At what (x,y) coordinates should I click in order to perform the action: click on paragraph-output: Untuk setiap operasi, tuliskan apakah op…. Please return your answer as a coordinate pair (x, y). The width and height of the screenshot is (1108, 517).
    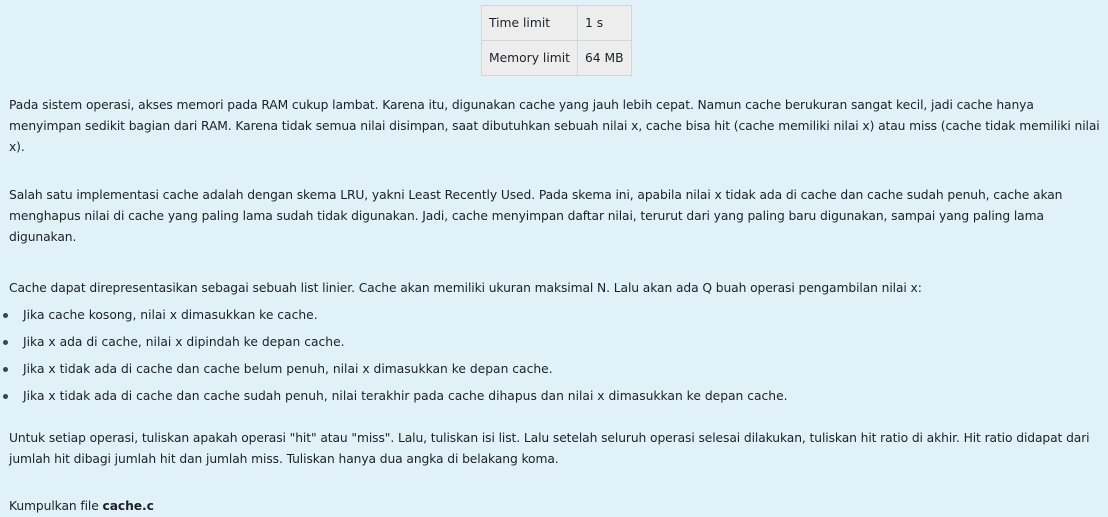
    Looking at the image, I should click on (549, 448).